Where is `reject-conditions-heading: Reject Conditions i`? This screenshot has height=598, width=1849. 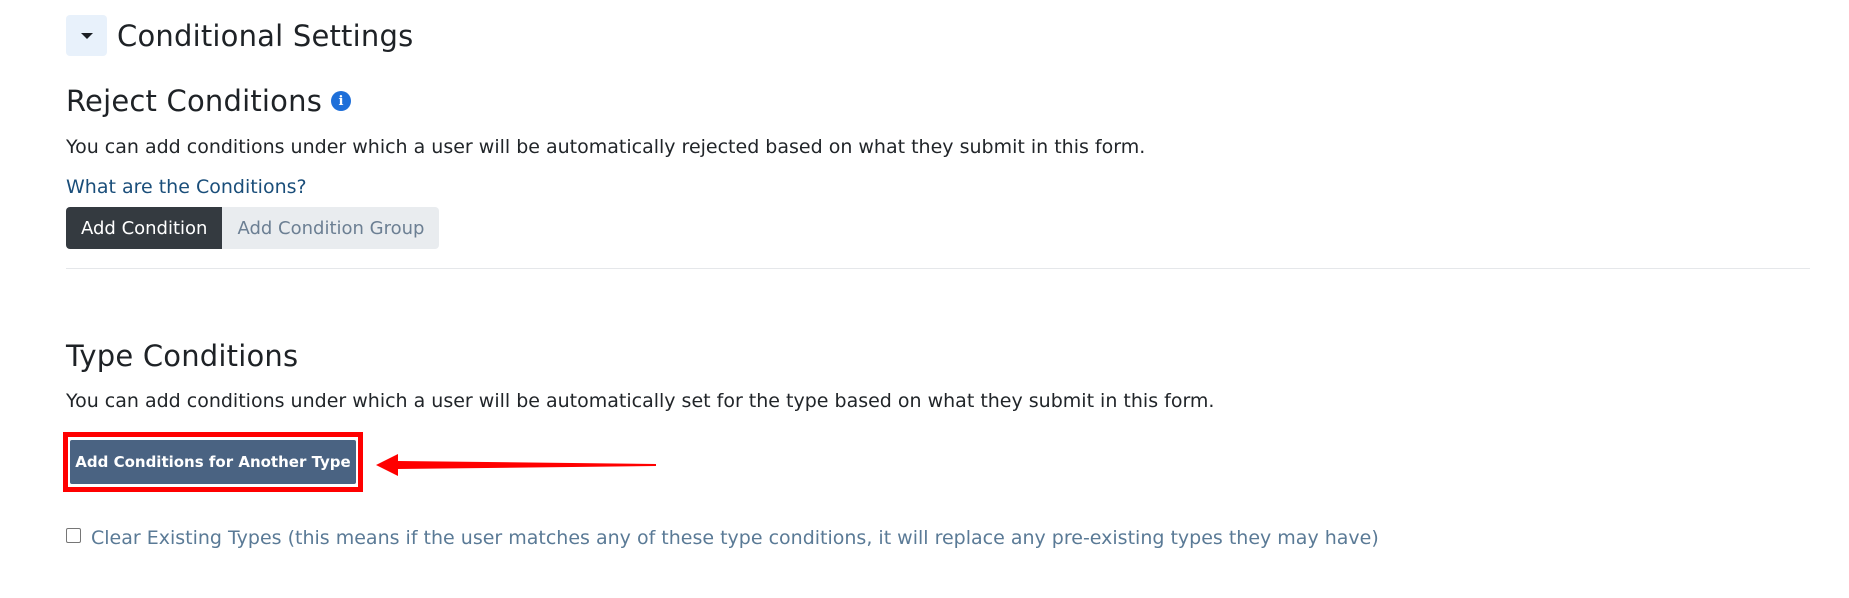 reject-conditions-heading: Reject Conditions i is located at coordinates (209, 101).